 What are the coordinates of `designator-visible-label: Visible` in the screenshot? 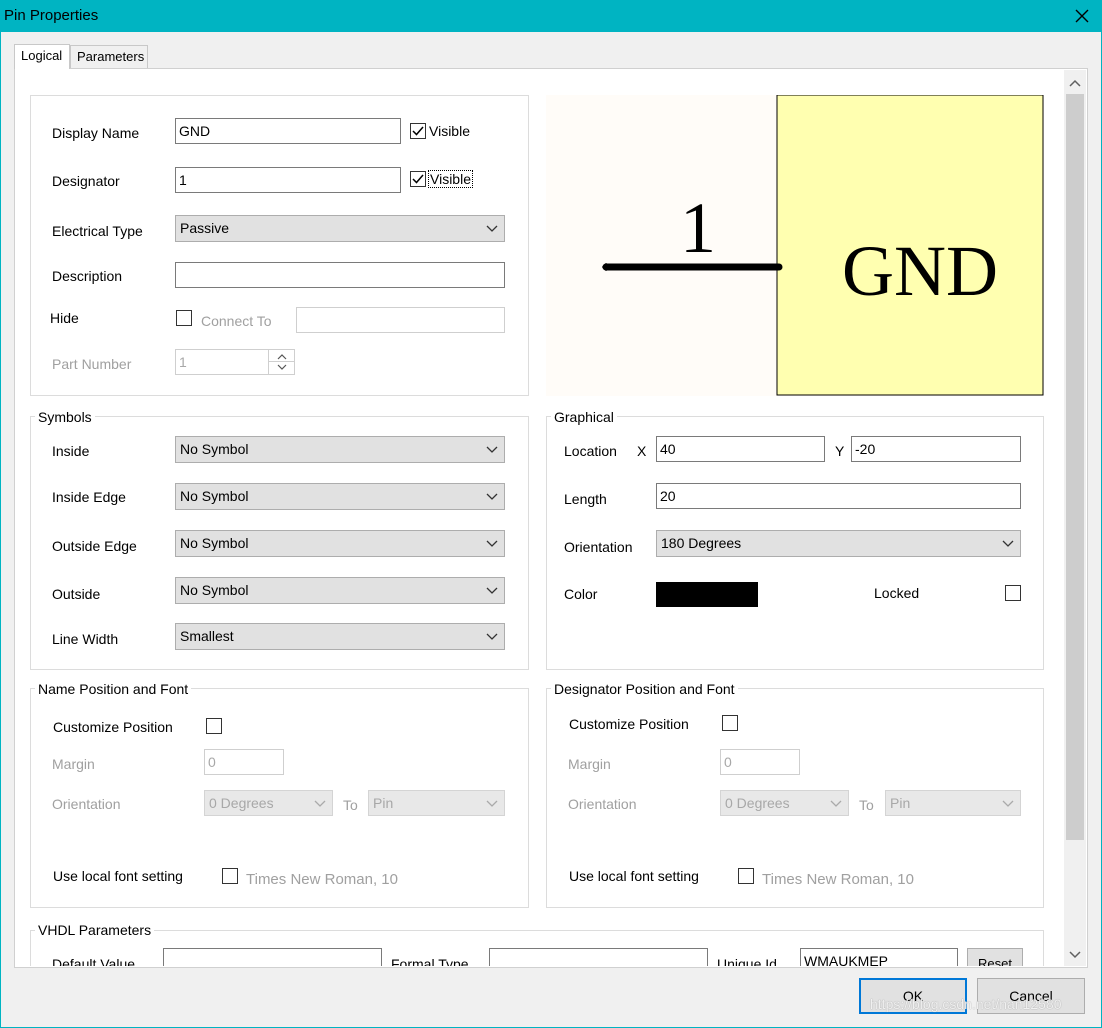 It's located at (450, 179).